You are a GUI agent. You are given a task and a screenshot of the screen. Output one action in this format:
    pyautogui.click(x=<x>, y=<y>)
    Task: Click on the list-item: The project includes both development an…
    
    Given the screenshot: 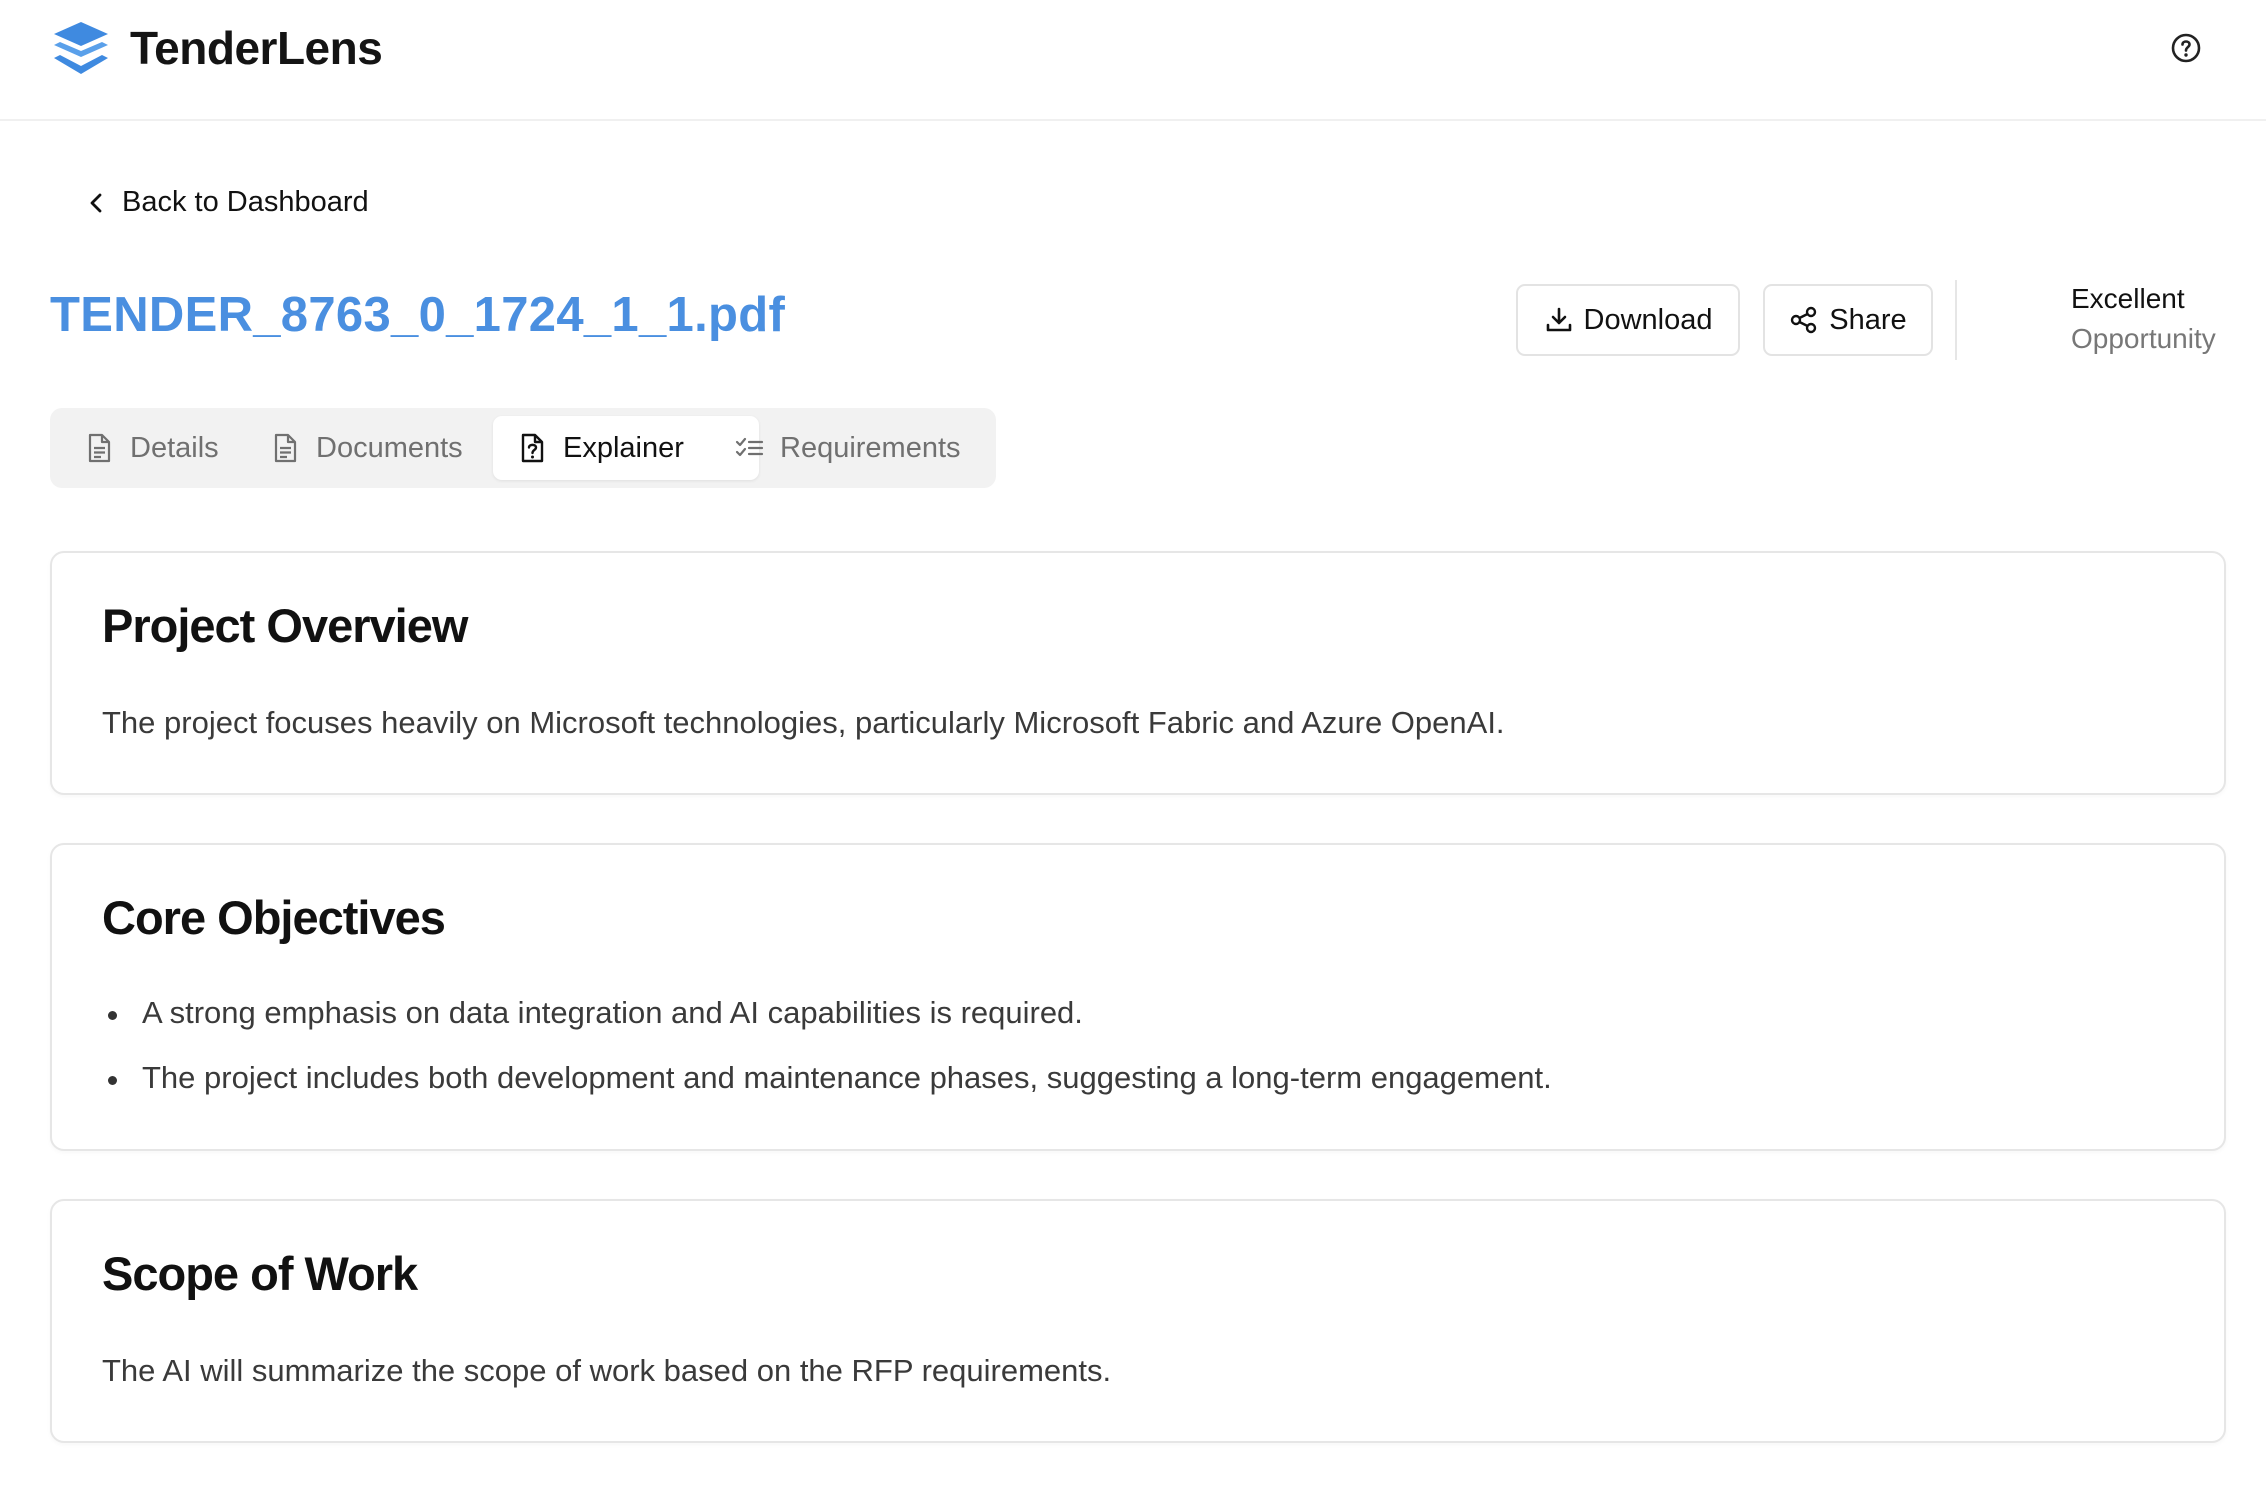 What is the action you would take?
    pyautogui.click(x=827, y=1092)
    